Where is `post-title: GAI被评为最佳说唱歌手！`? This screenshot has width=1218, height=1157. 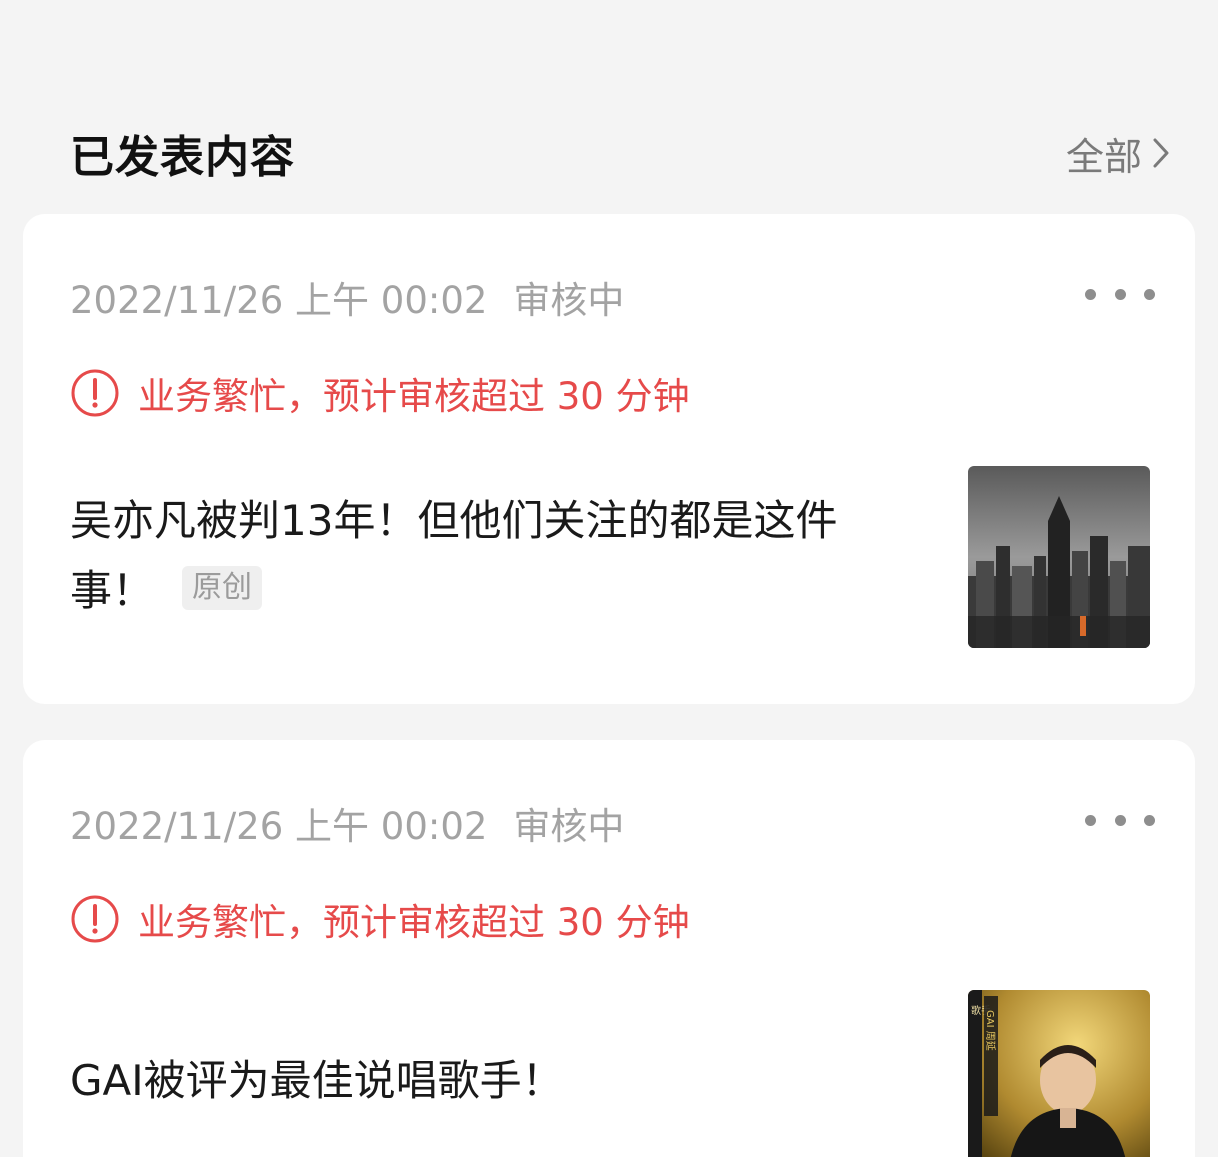 post-title: GAI被评为最佳说唱歌手！ is located at coordinates (317, 1080).